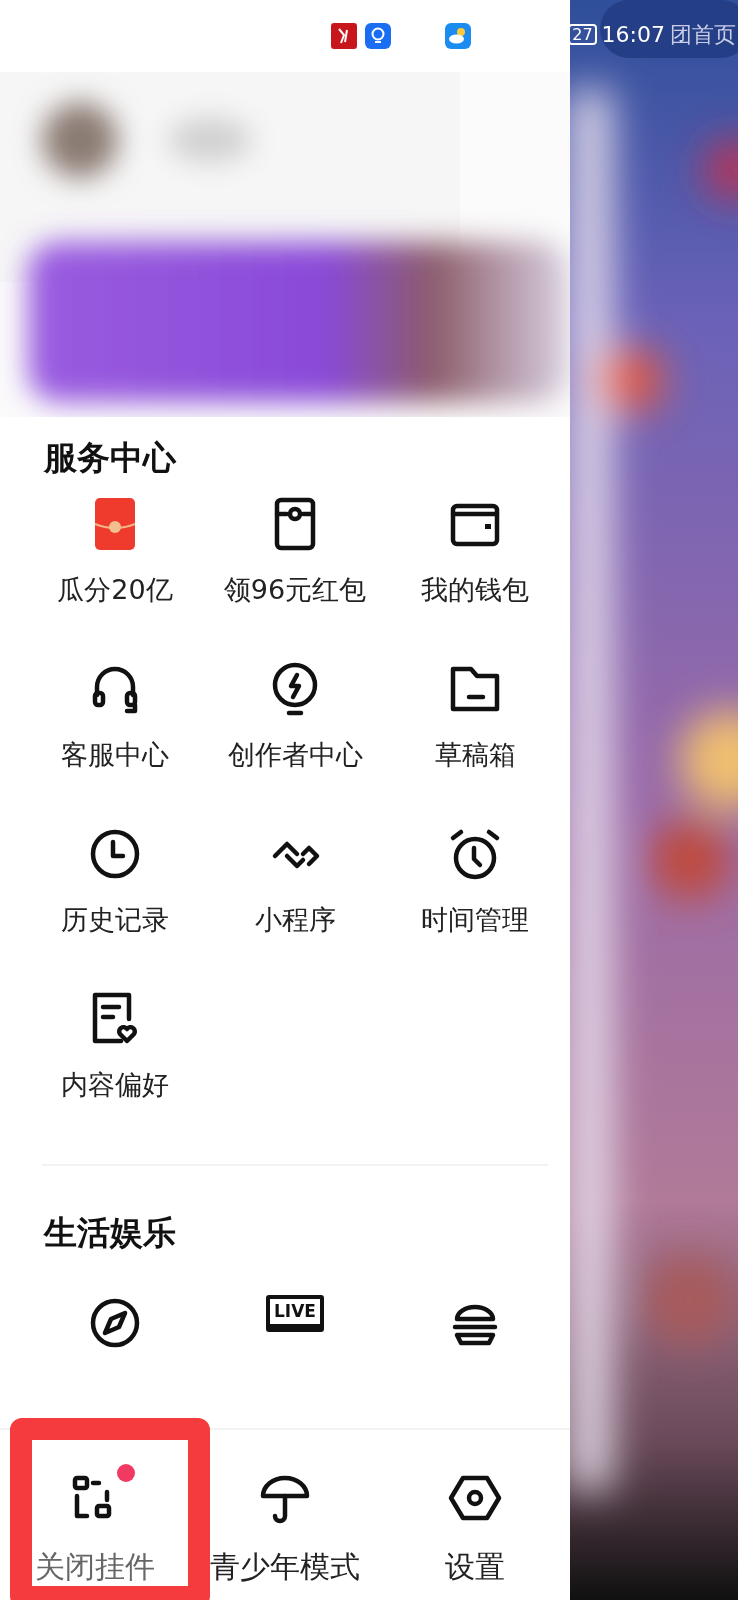 This screenshot has width=738, height=1600. Describe the element at coordinates (285, 1515) in the screenshot. I see `bar-button: 青少年模式` at that location.